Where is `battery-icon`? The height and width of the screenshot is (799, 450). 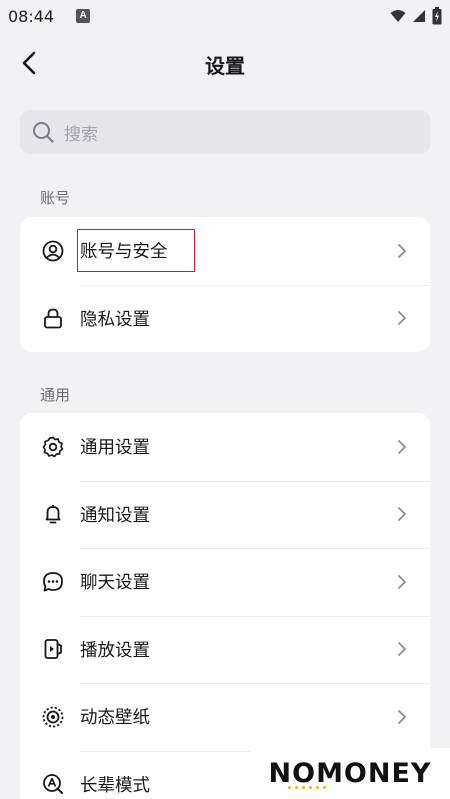 battery-icon is located at coordinates (437, 16).